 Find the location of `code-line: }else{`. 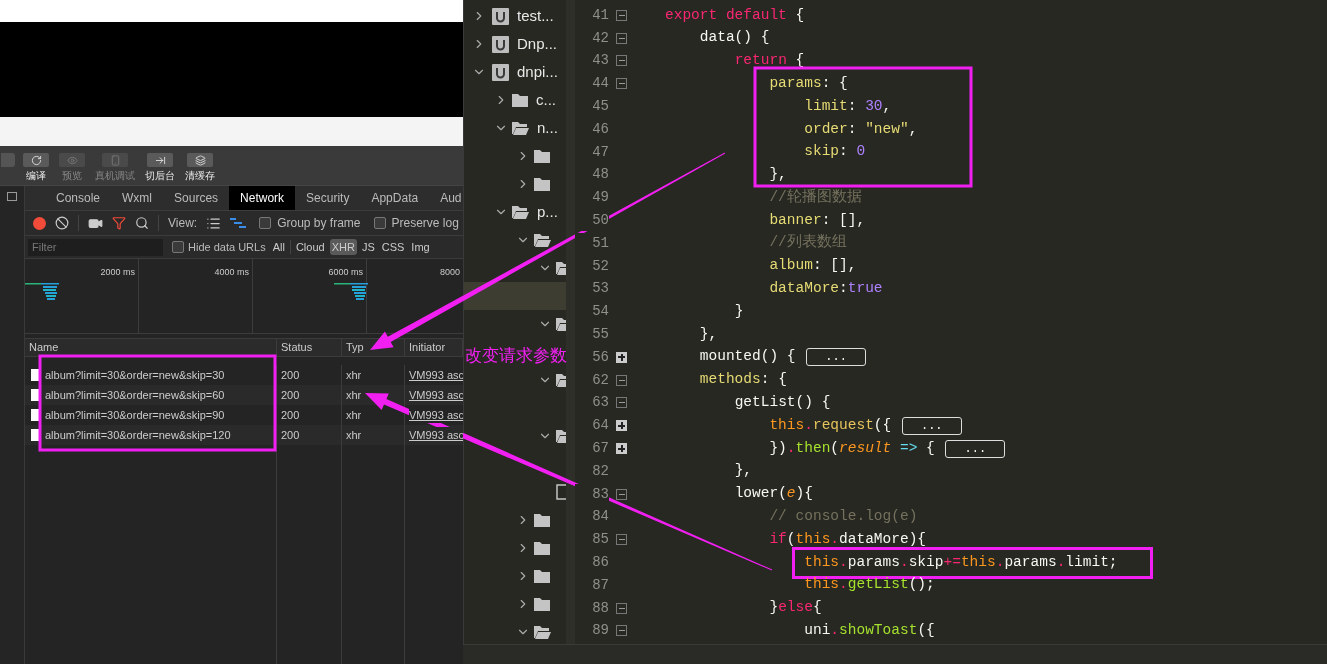

code-line: }else{ is located at coordinates (795, 608).